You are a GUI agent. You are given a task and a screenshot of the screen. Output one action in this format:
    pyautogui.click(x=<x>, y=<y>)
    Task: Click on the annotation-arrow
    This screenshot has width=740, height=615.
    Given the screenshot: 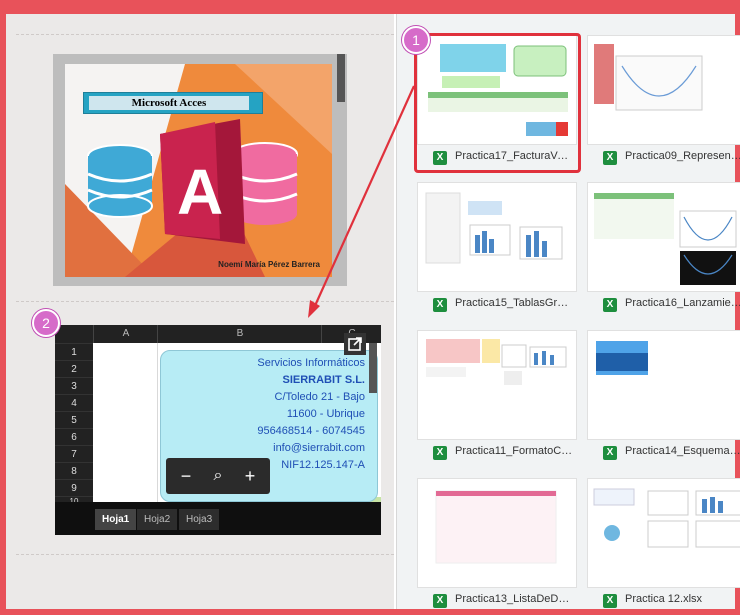 What is the action you would take?
    pyautogui.click(x=362, y=201)
    